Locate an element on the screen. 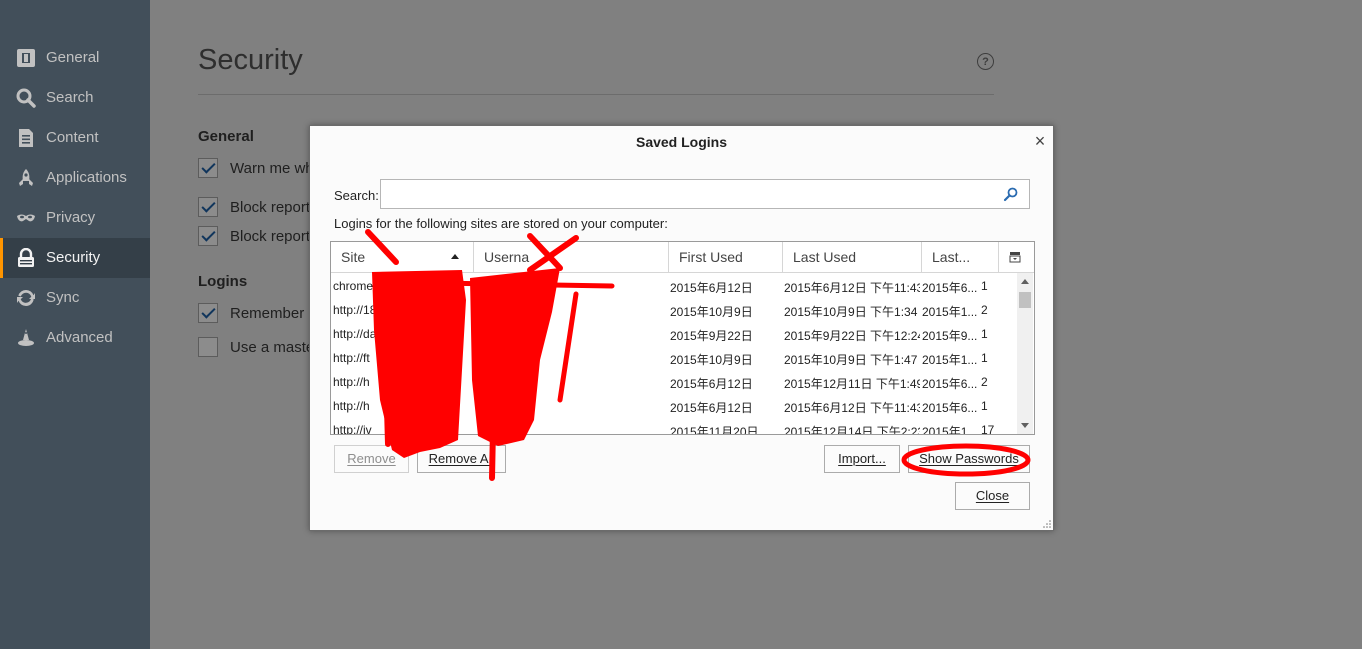 This screenshot has height=649, width=1362. cell-site: http://iv is located at coordinates (352, 429).